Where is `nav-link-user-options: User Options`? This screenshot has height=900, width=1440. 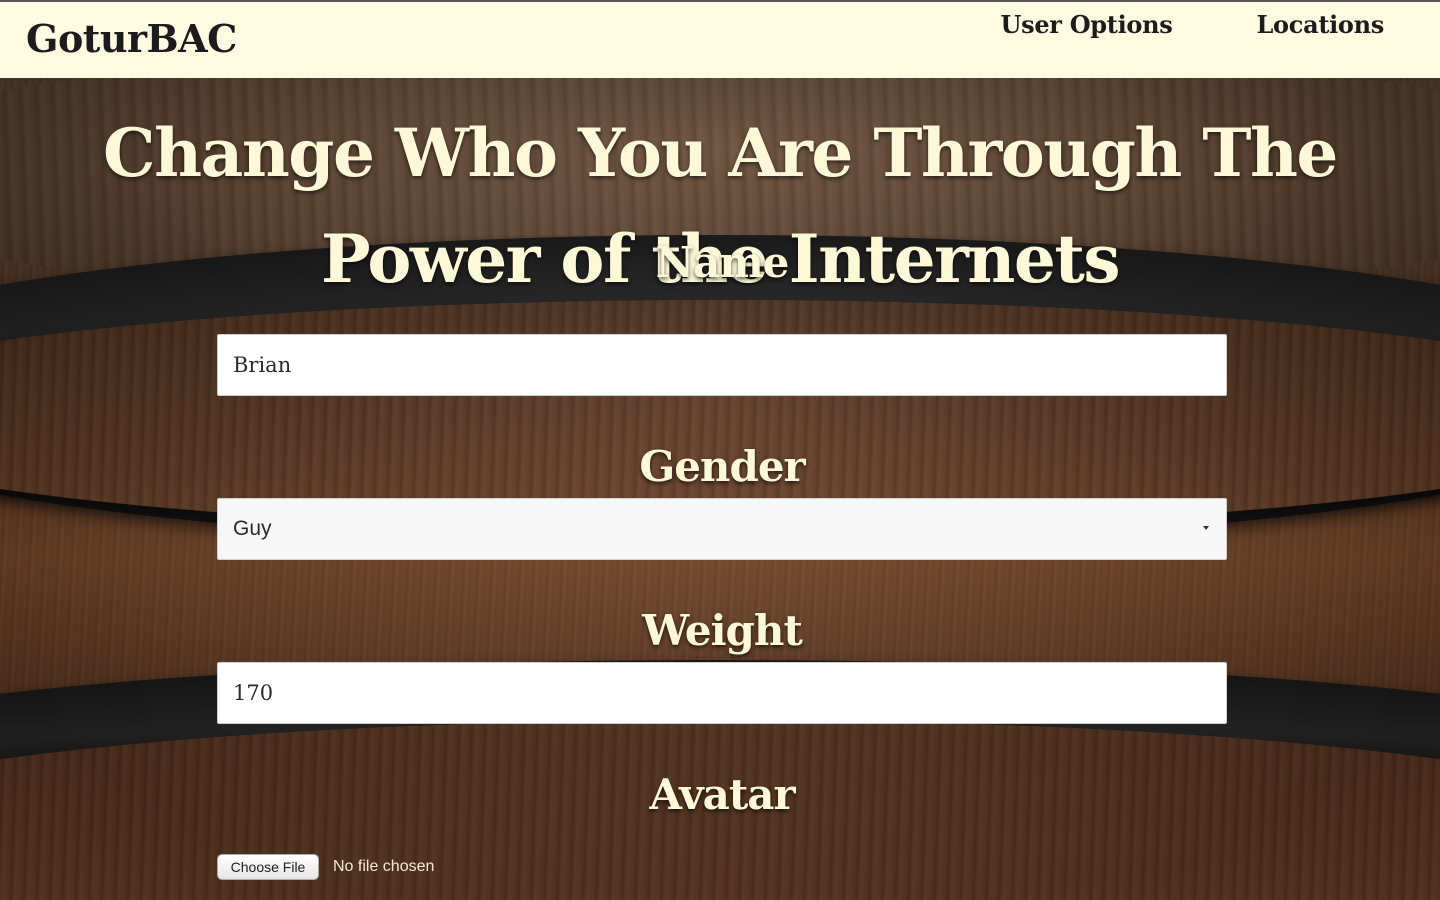 nav-link-user-options: User Options is located at coordinates (1086, 24).